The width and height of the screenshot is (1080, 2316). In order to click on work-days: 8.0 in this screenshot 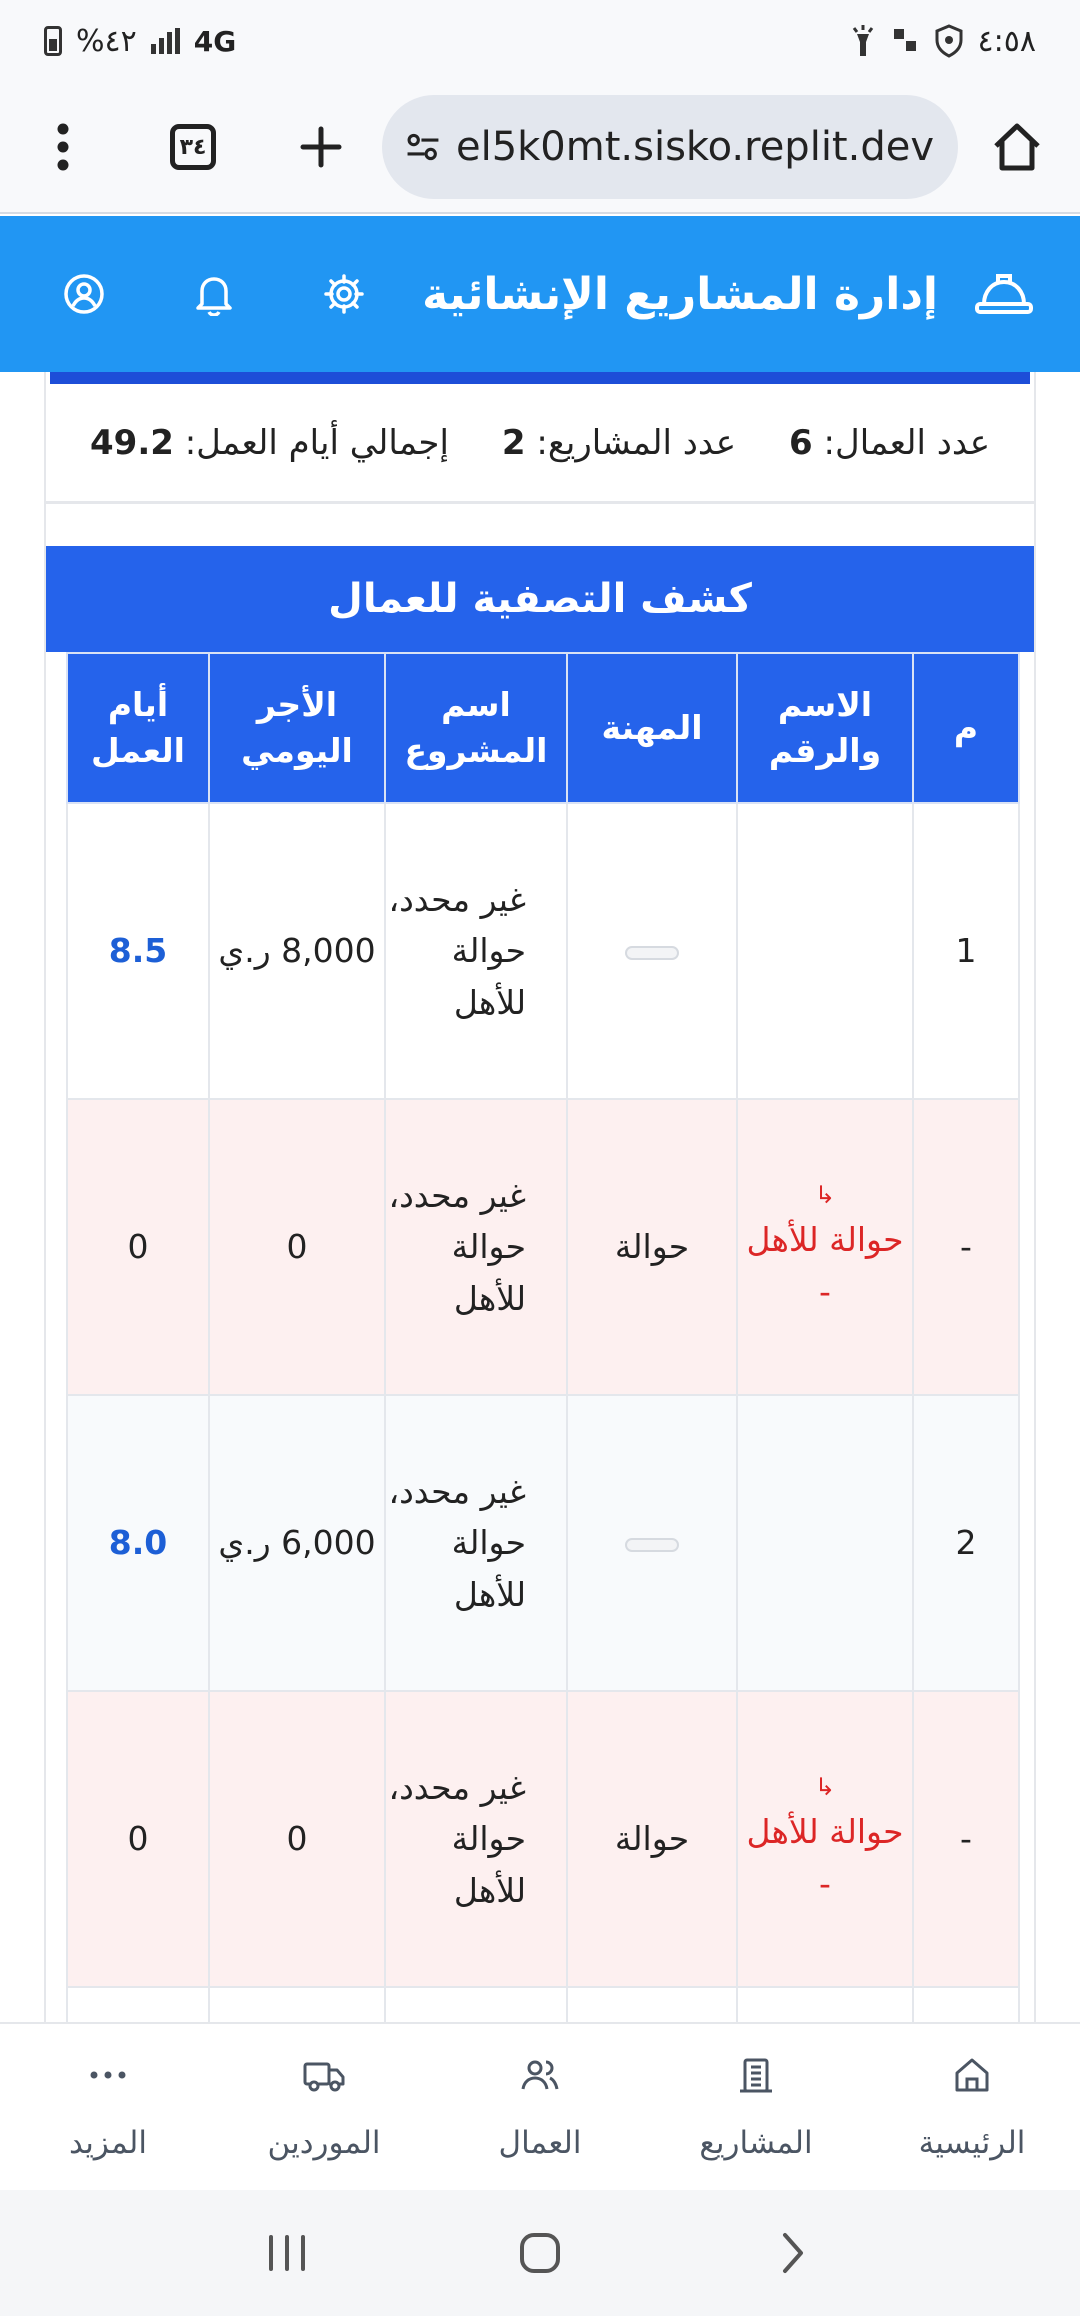, I will do `click(138, 1543)`.